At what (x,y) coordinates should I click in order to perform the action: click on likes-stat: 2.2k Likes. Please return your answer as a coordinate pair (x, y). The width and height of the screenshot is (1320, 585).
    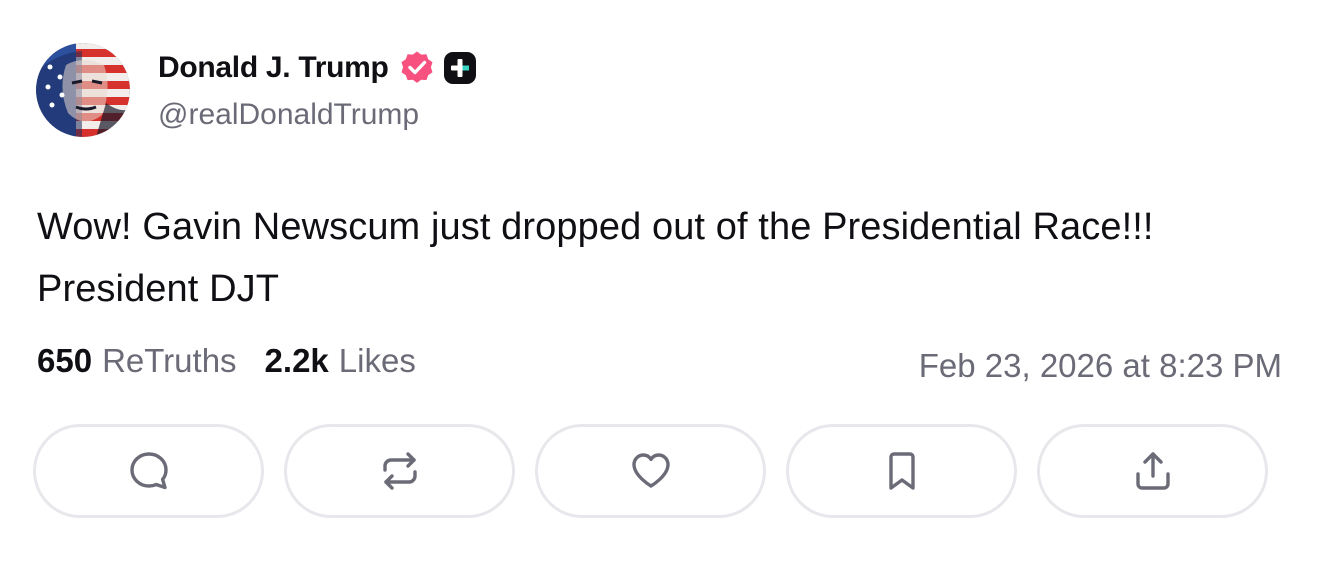
    Looking at the image, I should click on (340, 361).